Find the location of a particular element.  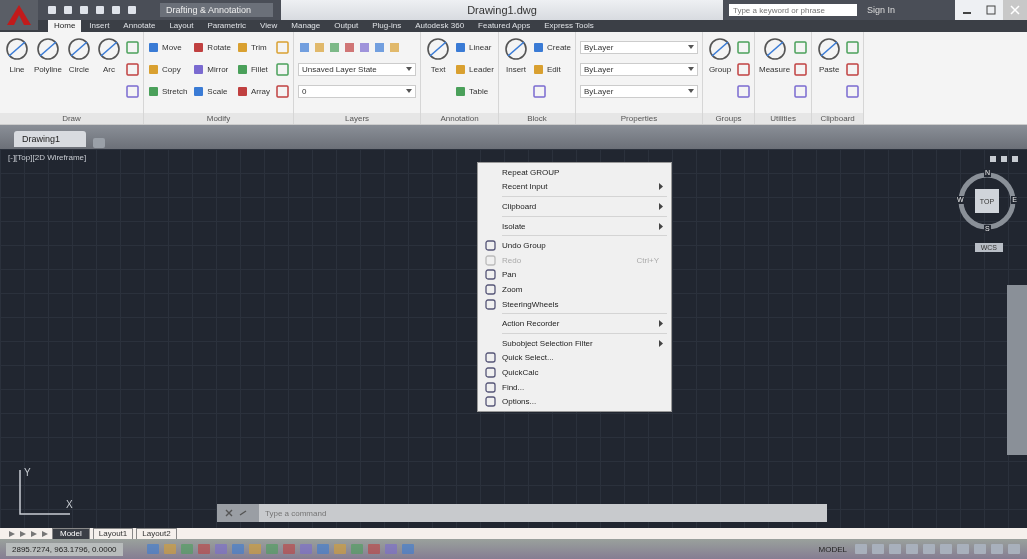

panel-title: Annotation is located at coordinates (459, 118).